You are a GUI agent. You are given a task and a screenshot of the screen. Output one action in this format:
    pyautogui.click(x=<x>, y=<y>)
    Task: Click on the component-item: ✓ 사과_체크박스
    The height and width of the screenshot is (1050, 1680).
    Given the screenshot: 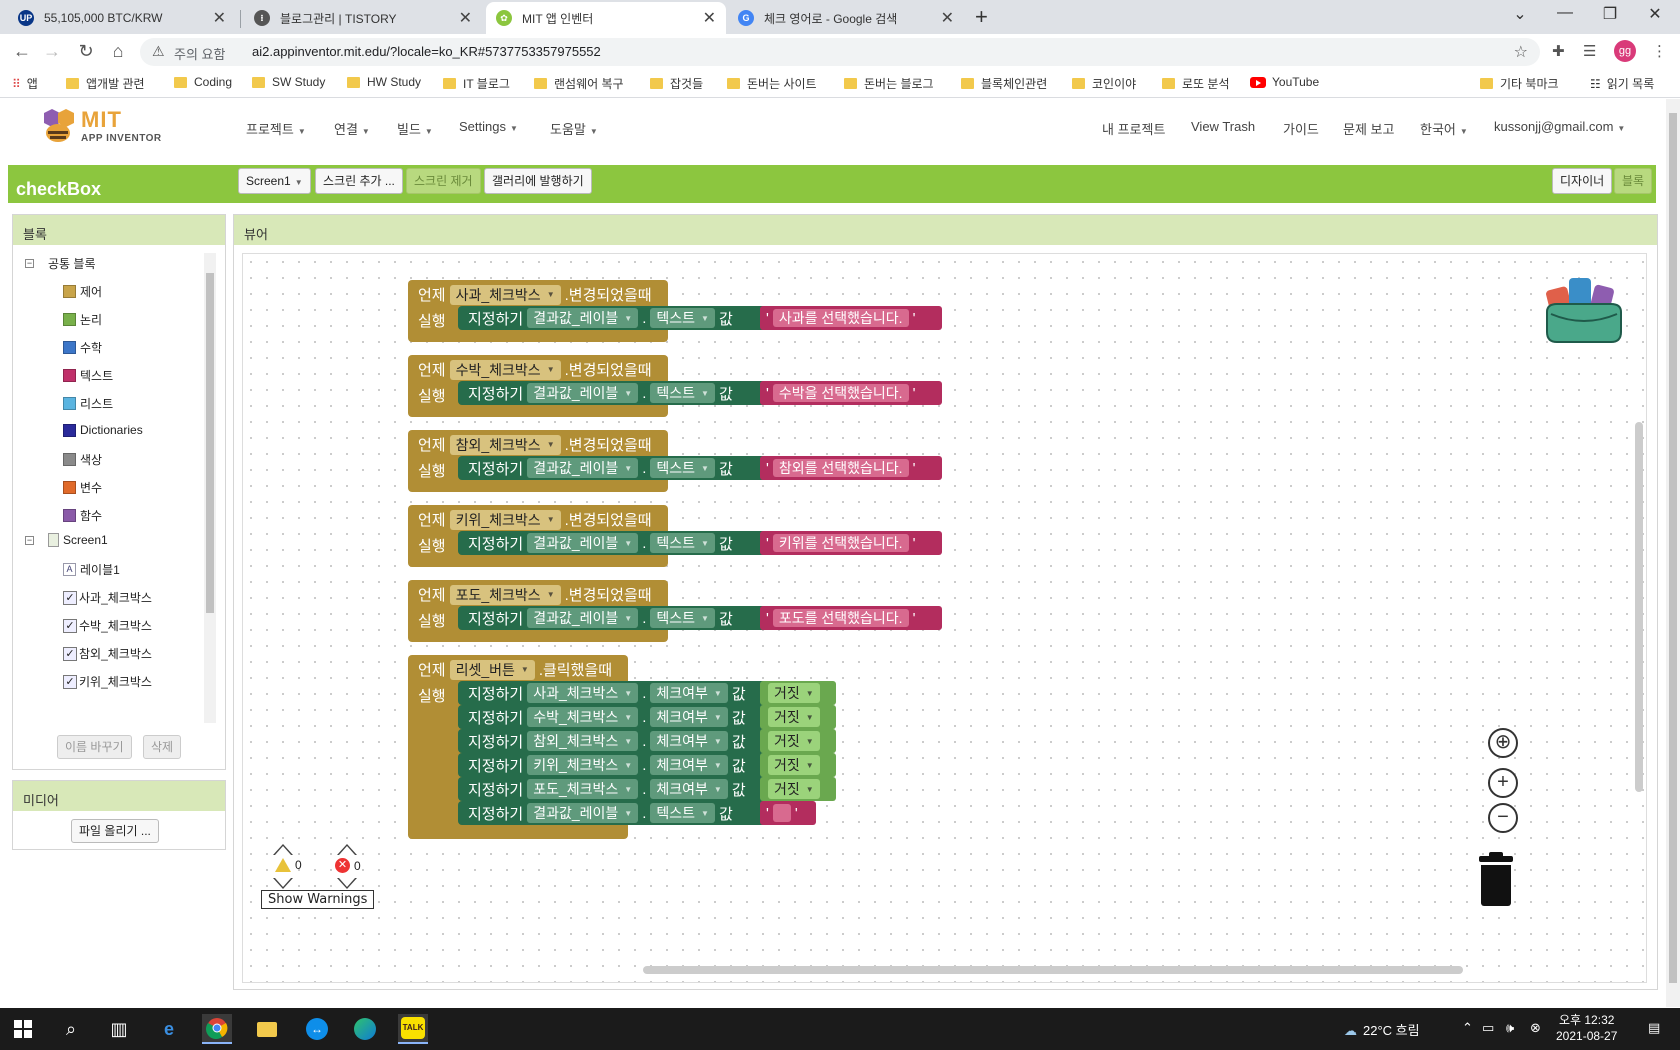 What is the action you would take?
    pyautogui.click(x=107, y=597)
    